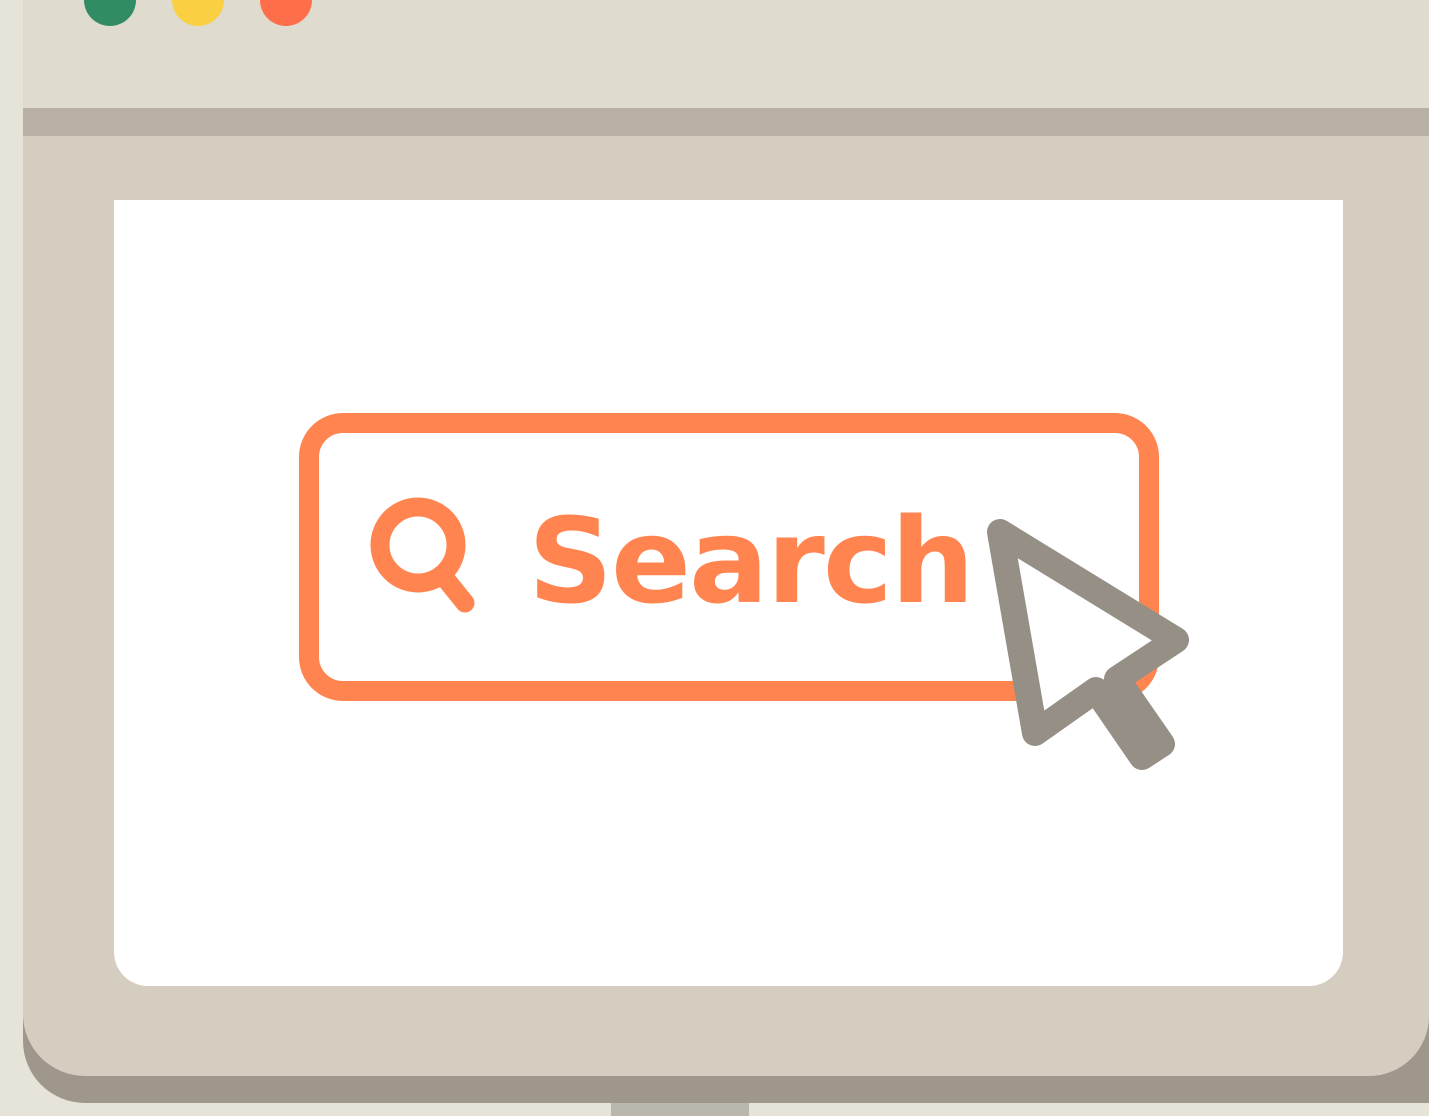 Image resolution: width=1429 pixels, height=1116 pixels. I want to click on close-window-button, so click(110, 13).